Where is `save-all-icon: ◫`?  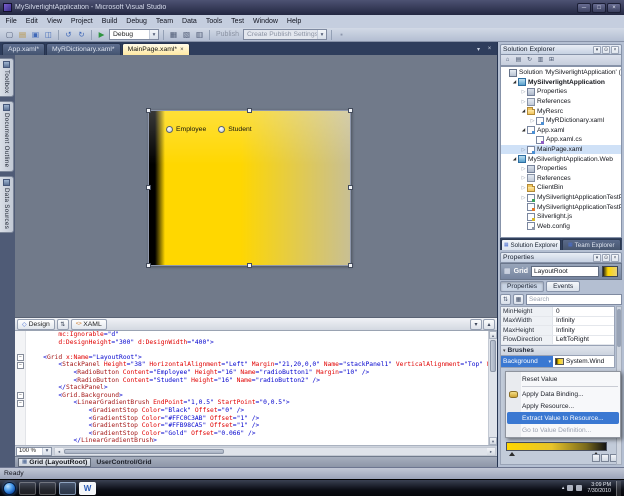
save-all-icon: ◫ is located at coordinates (48, 34).